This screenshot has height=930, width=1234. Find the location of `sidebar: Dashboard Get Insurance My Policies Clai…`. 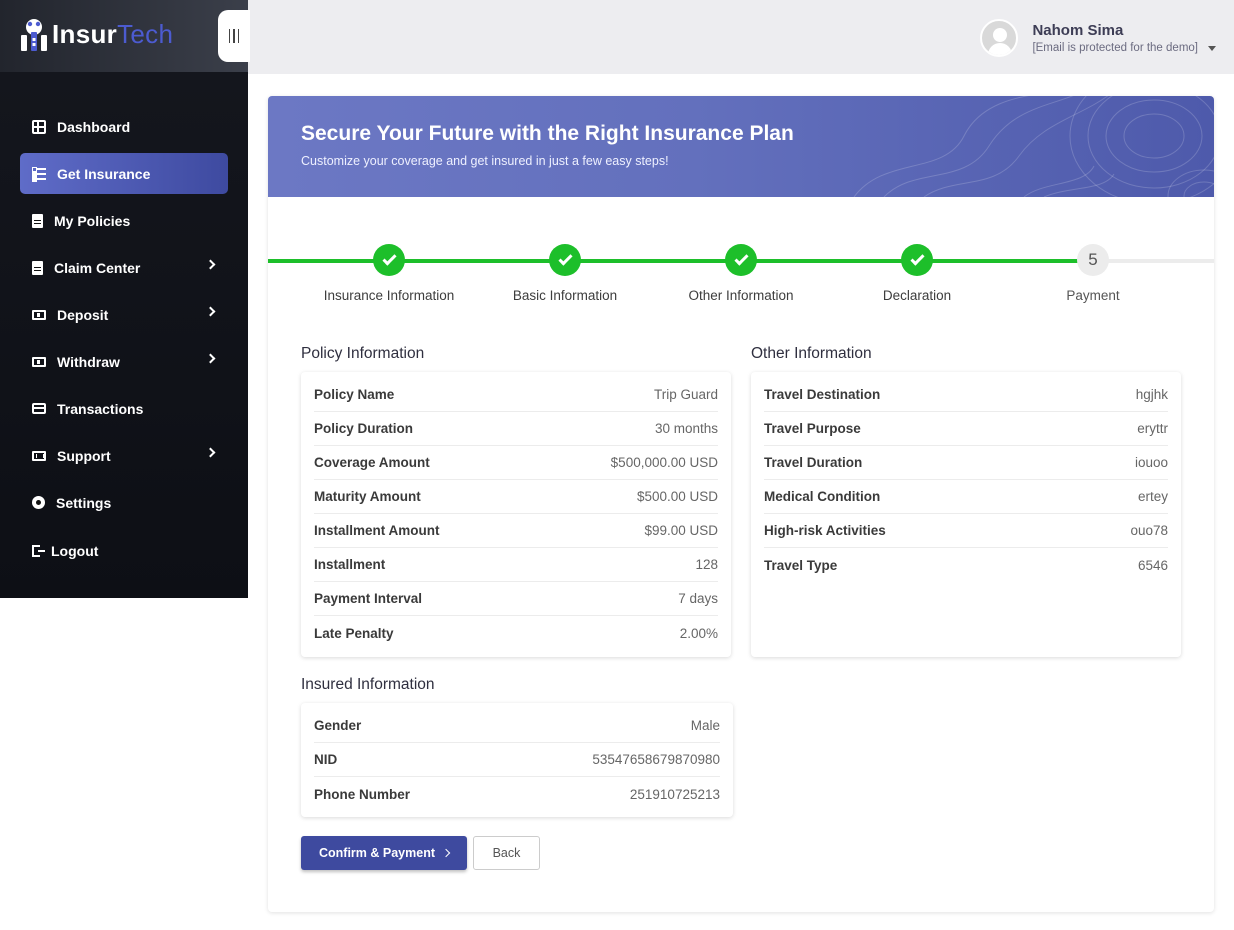

sidebar: Dashboard Get Insurance My Policies Clai… is located at coordinates (124, 335).